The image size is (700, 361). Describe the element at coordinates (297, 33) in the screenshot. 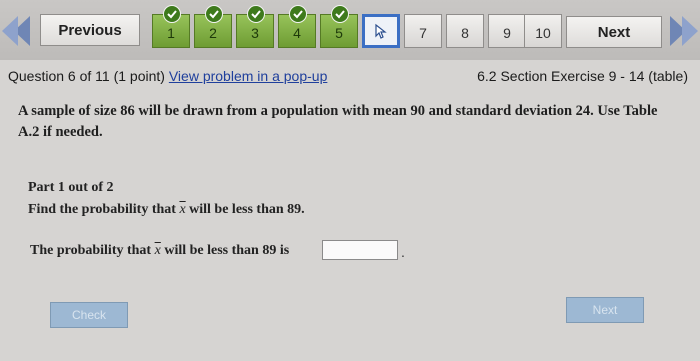

I see `question-number: 4` at that location.